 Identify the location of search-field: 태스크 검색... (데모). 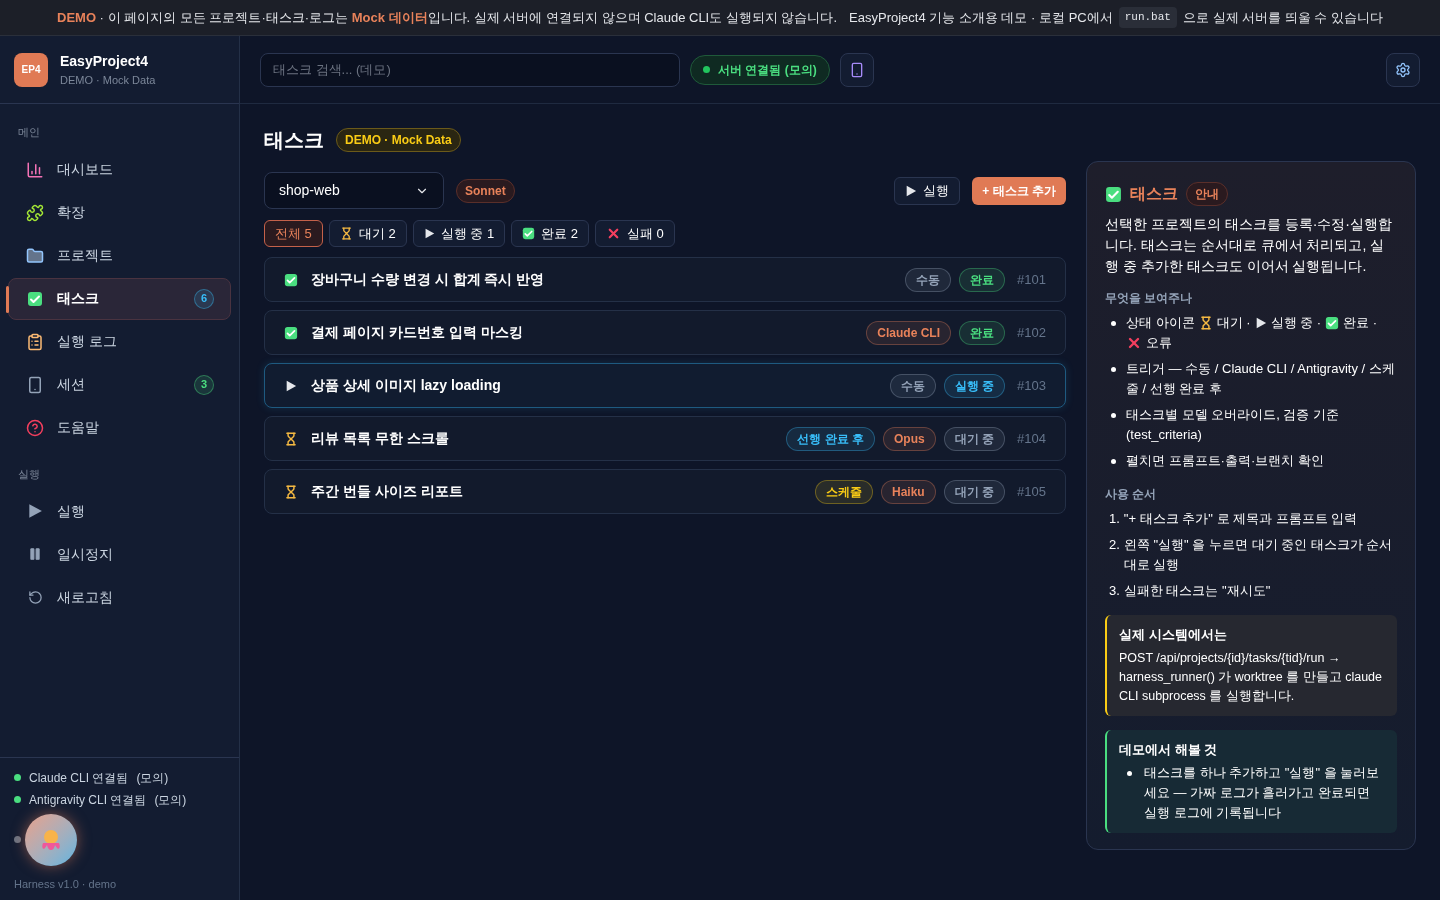
(470, 69).